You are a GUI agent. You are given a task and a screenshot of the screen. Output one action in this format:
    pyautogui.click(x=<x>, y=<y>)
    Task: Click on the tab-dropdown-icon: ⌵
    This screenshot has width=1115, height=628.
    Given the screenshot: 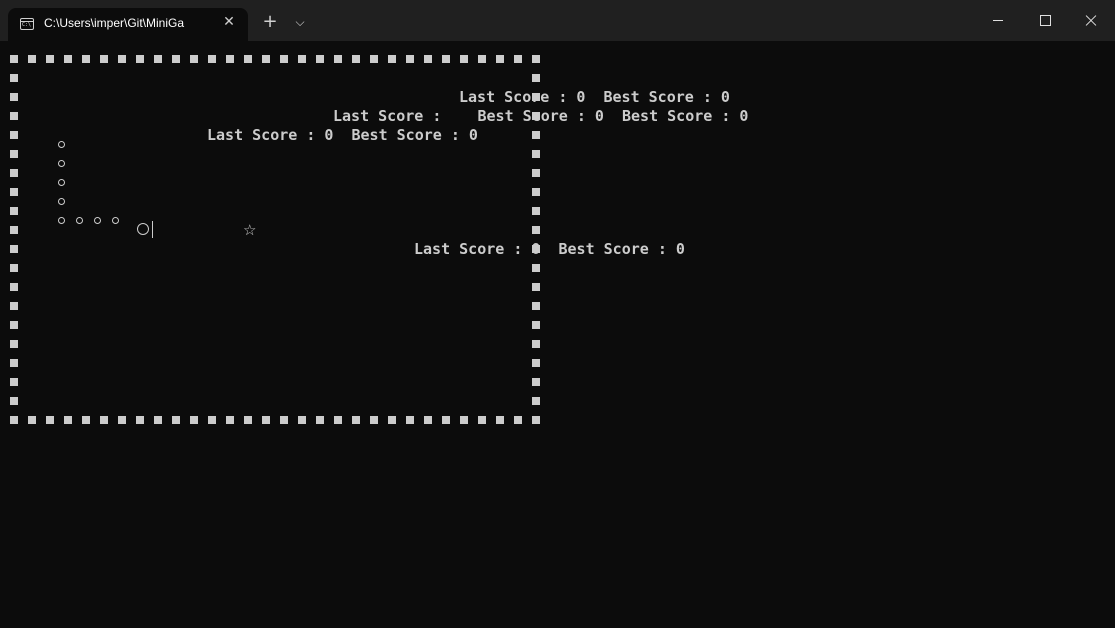 What is the action you would take?
    pyautogui.click(x=300, y=22)
    